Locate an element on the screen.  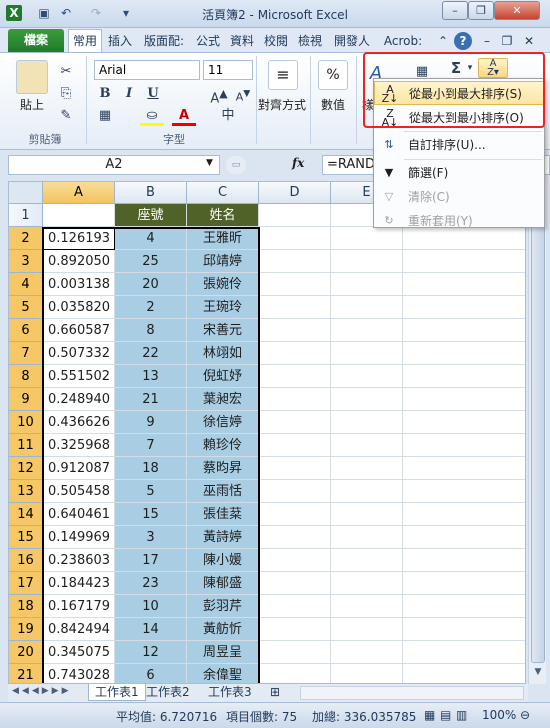
tab-developer: 開發人 is located at coordinates (352, 41).